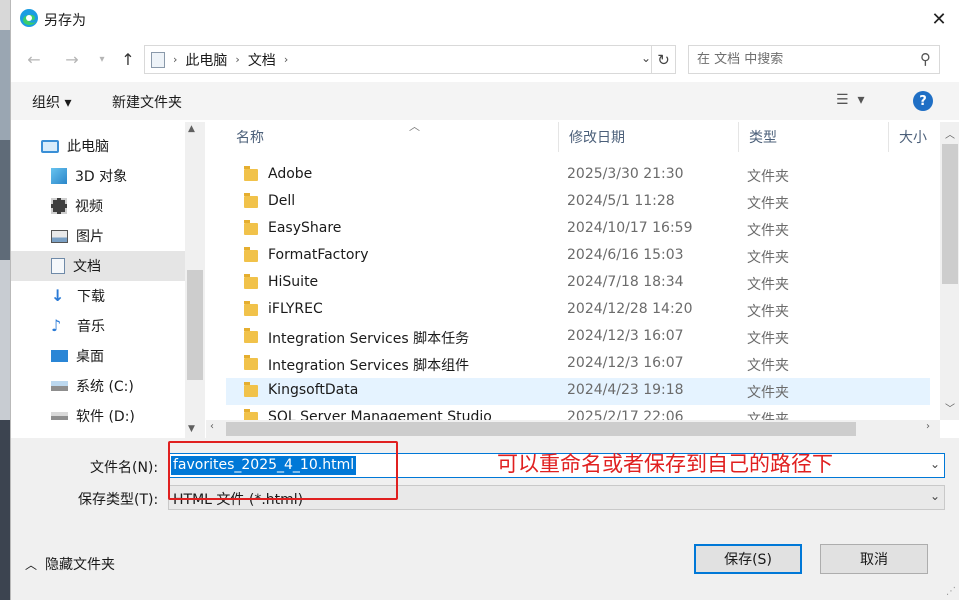 The width and height of the screenshot is (959, 600). I want to click on file-name: KingsoftData, so click(313, 390).